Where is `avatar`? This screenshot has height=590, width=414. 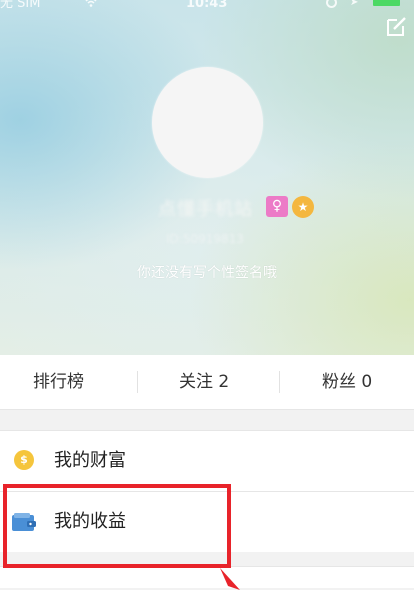
avatar is located at coordinates (207, 122).